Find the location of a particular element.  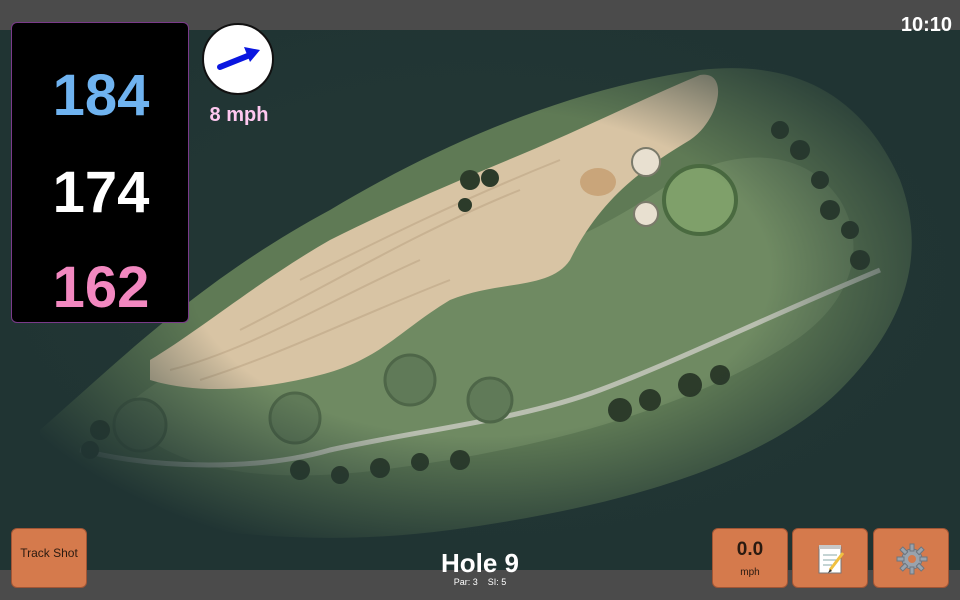

par-label: Par: 3 is located at coordinates (465, 582).